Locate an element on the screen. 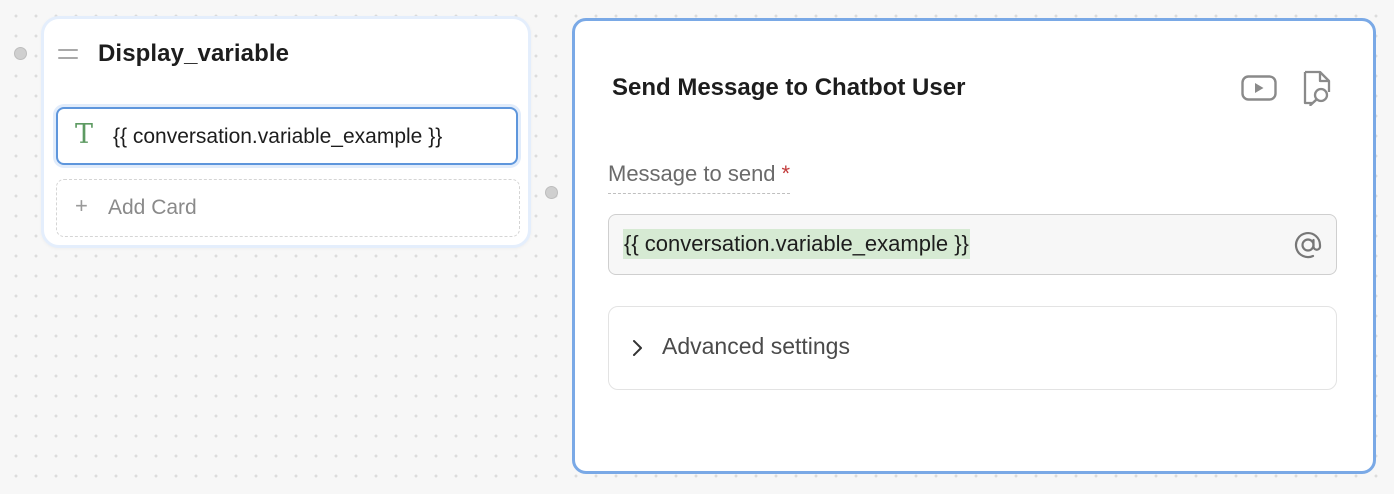 The image size is (1394, 494). panel-title: Send Message to Chatbot User is located at coordinates (789, 87).